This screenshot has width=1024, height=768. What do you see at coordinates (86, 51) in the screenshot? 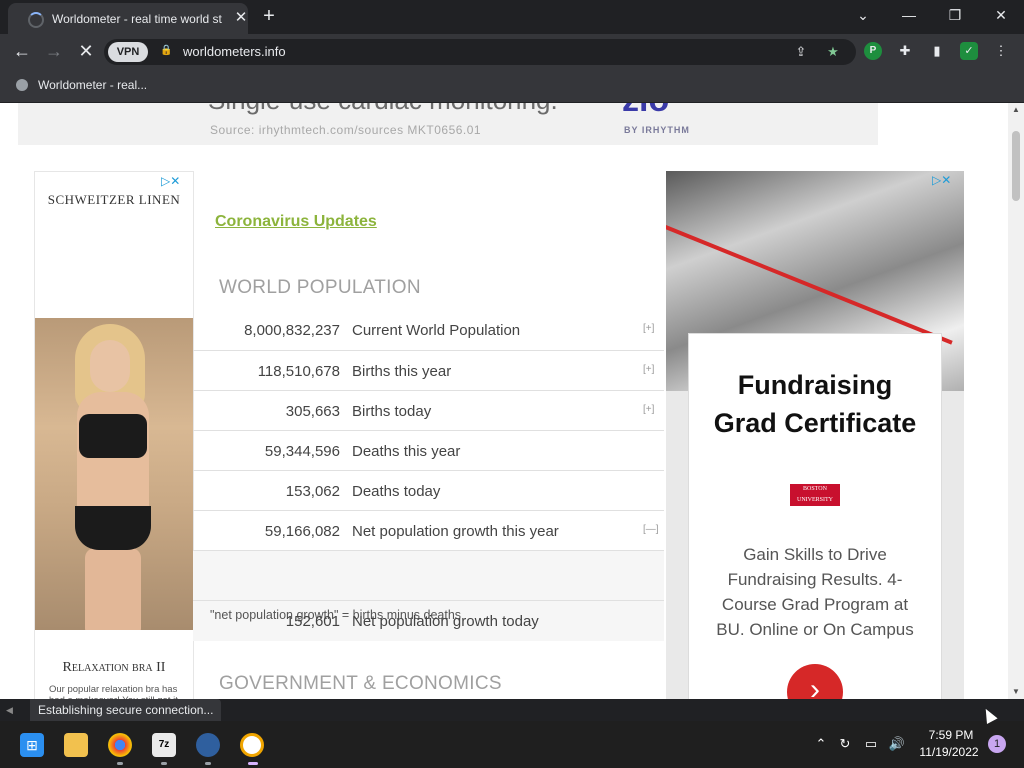
I see `stop-loading-button: ✕` at bounding box center [86, 51].